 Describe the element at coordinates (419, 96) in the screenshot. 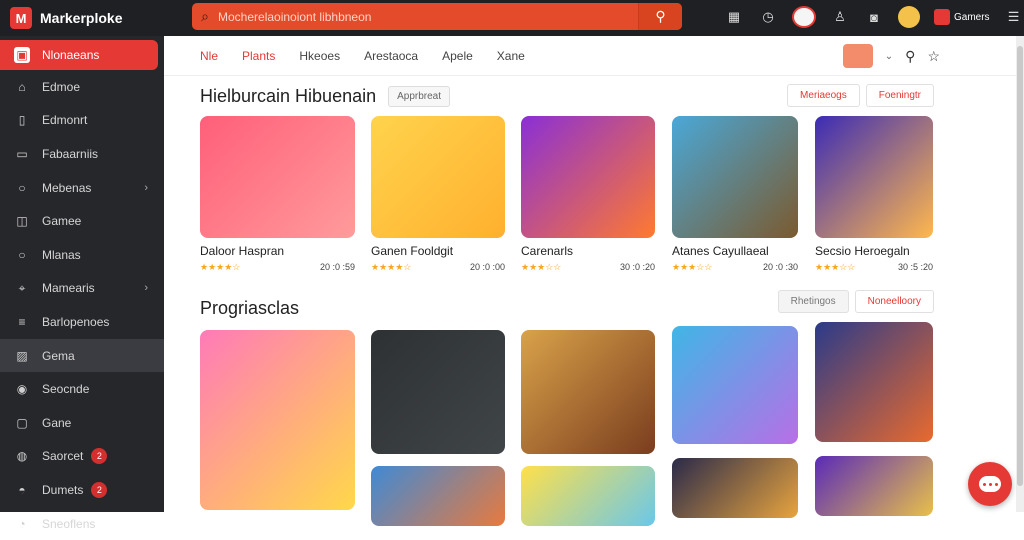

I see `filter-pill: Apprbreat` at that location.